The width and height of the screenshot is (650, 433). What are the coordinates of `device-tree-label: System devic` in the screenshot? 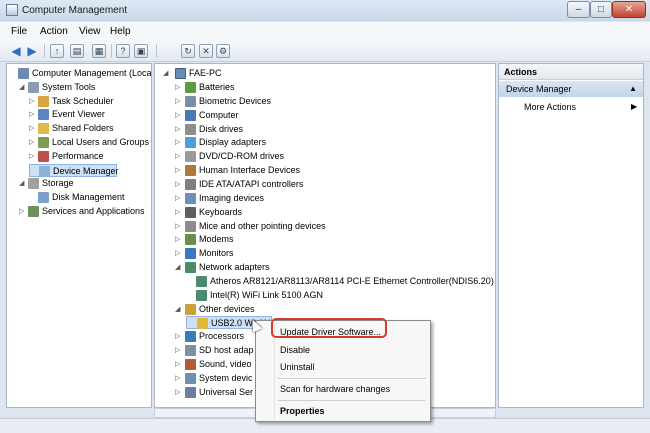 It's located at (226, 377).